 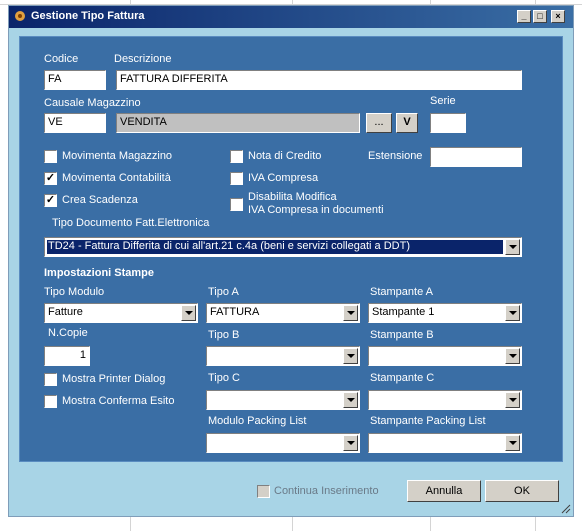 I want to click on stampante-a-value: Stampante 1, so click(x=403, y=312).